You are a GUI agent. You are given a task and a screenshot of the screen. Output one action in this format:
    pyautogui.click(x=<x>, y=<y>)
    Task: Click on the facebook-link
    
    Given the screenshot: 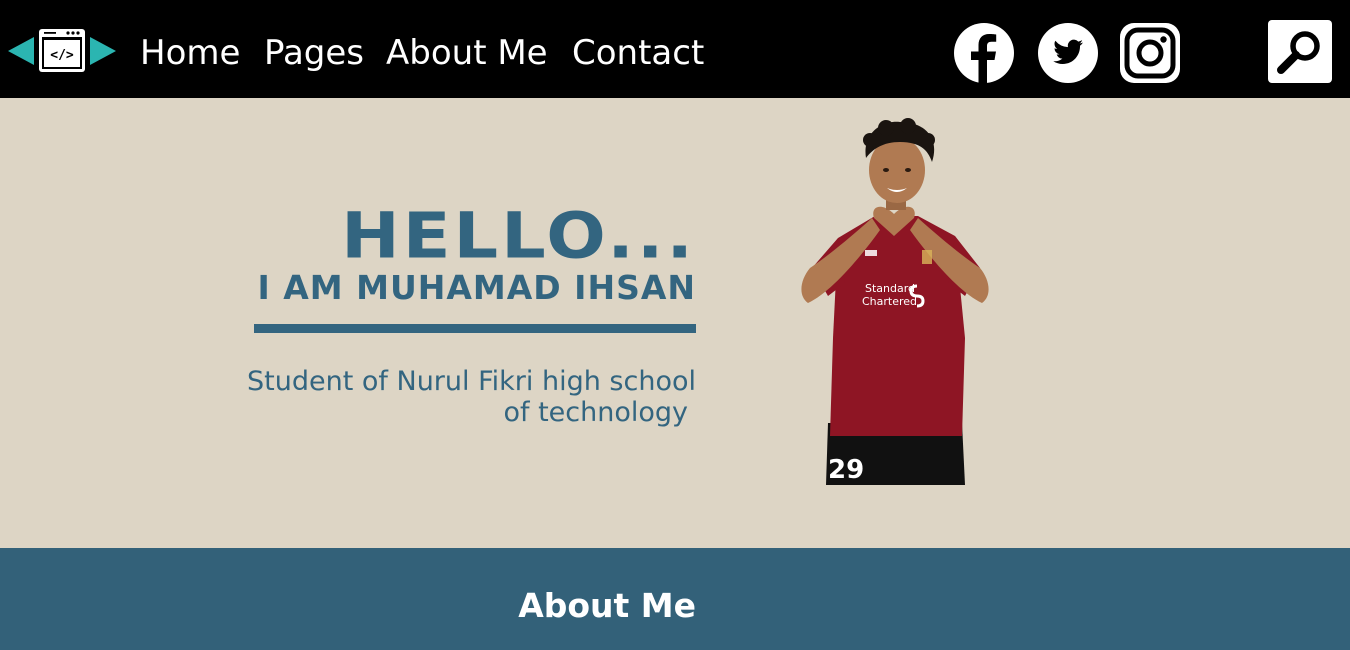 What is the action you would take?
    pyautogui.click(x=984, y=53)
    